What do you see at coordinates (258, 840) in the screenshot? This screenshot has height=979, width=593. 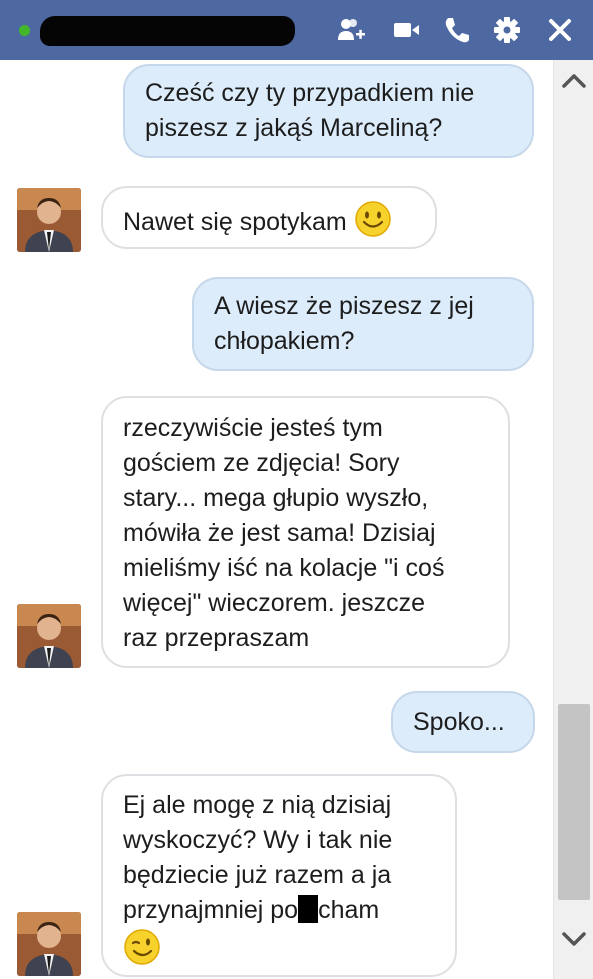 I see `message-text-line: wyskoczyć? Wy i tak nie` at bounding box center [258, 840].